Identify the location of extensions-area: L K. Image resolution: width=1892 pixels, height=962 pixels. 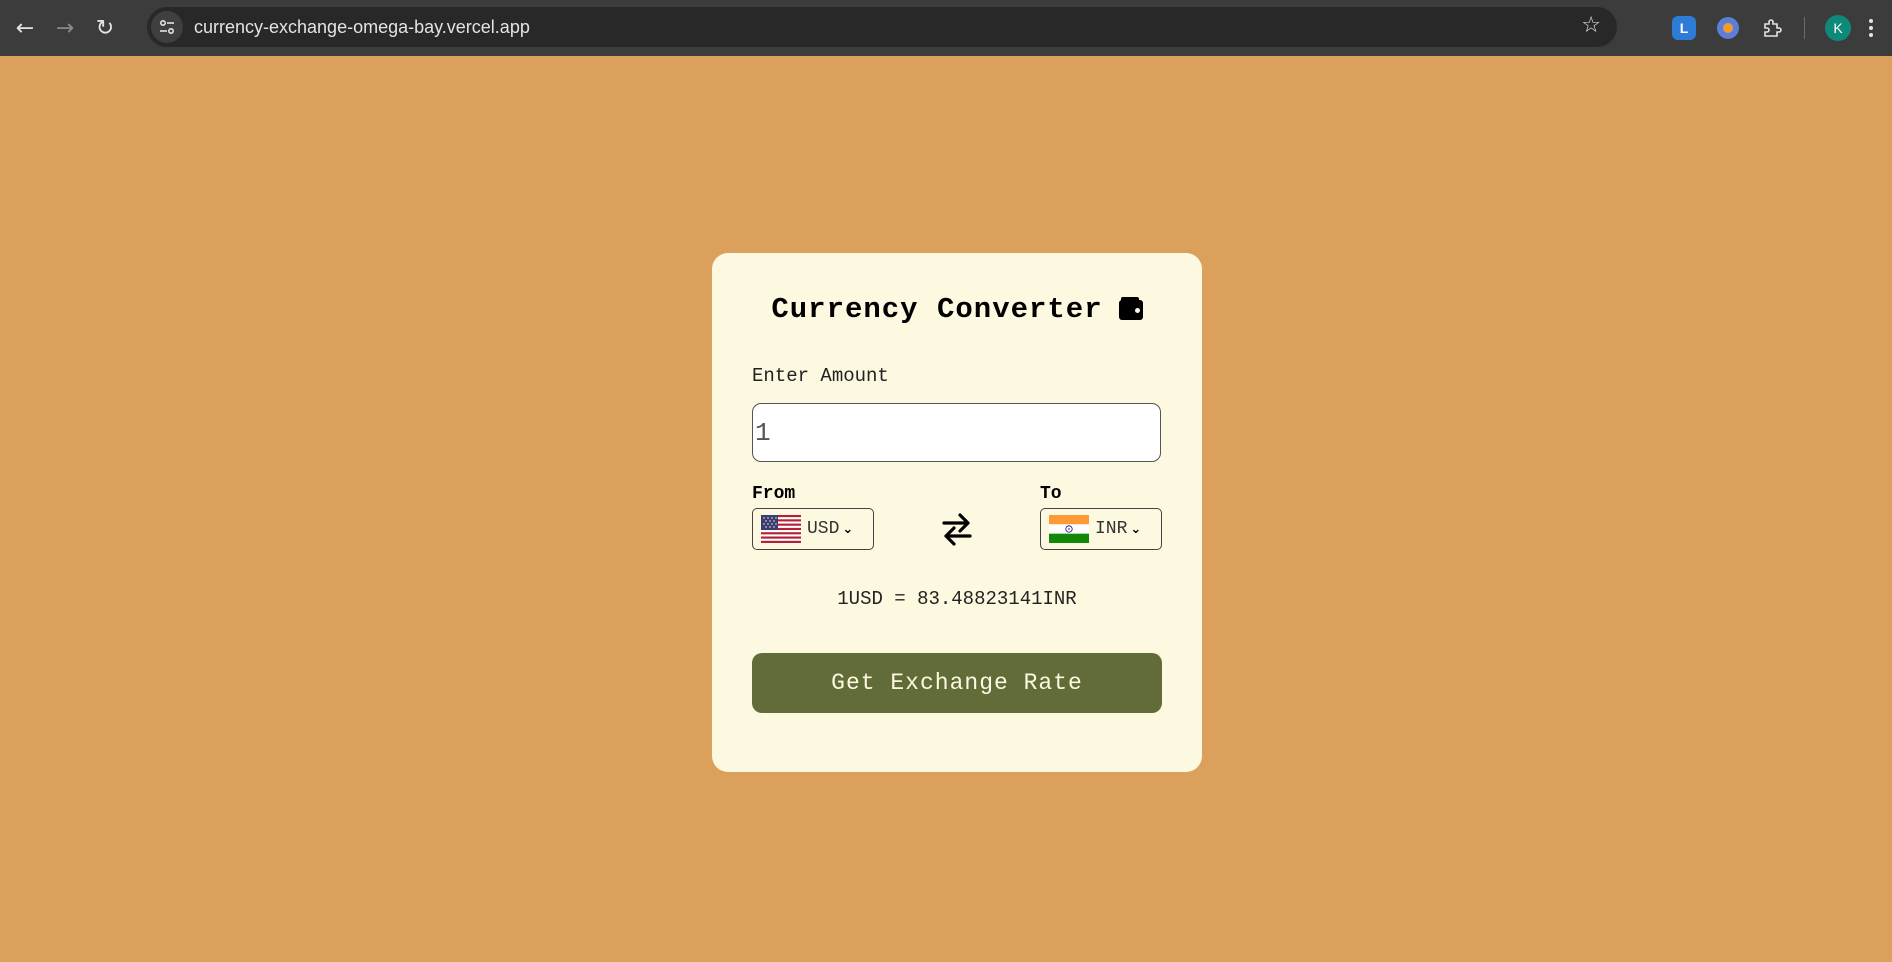
(1772, 28).